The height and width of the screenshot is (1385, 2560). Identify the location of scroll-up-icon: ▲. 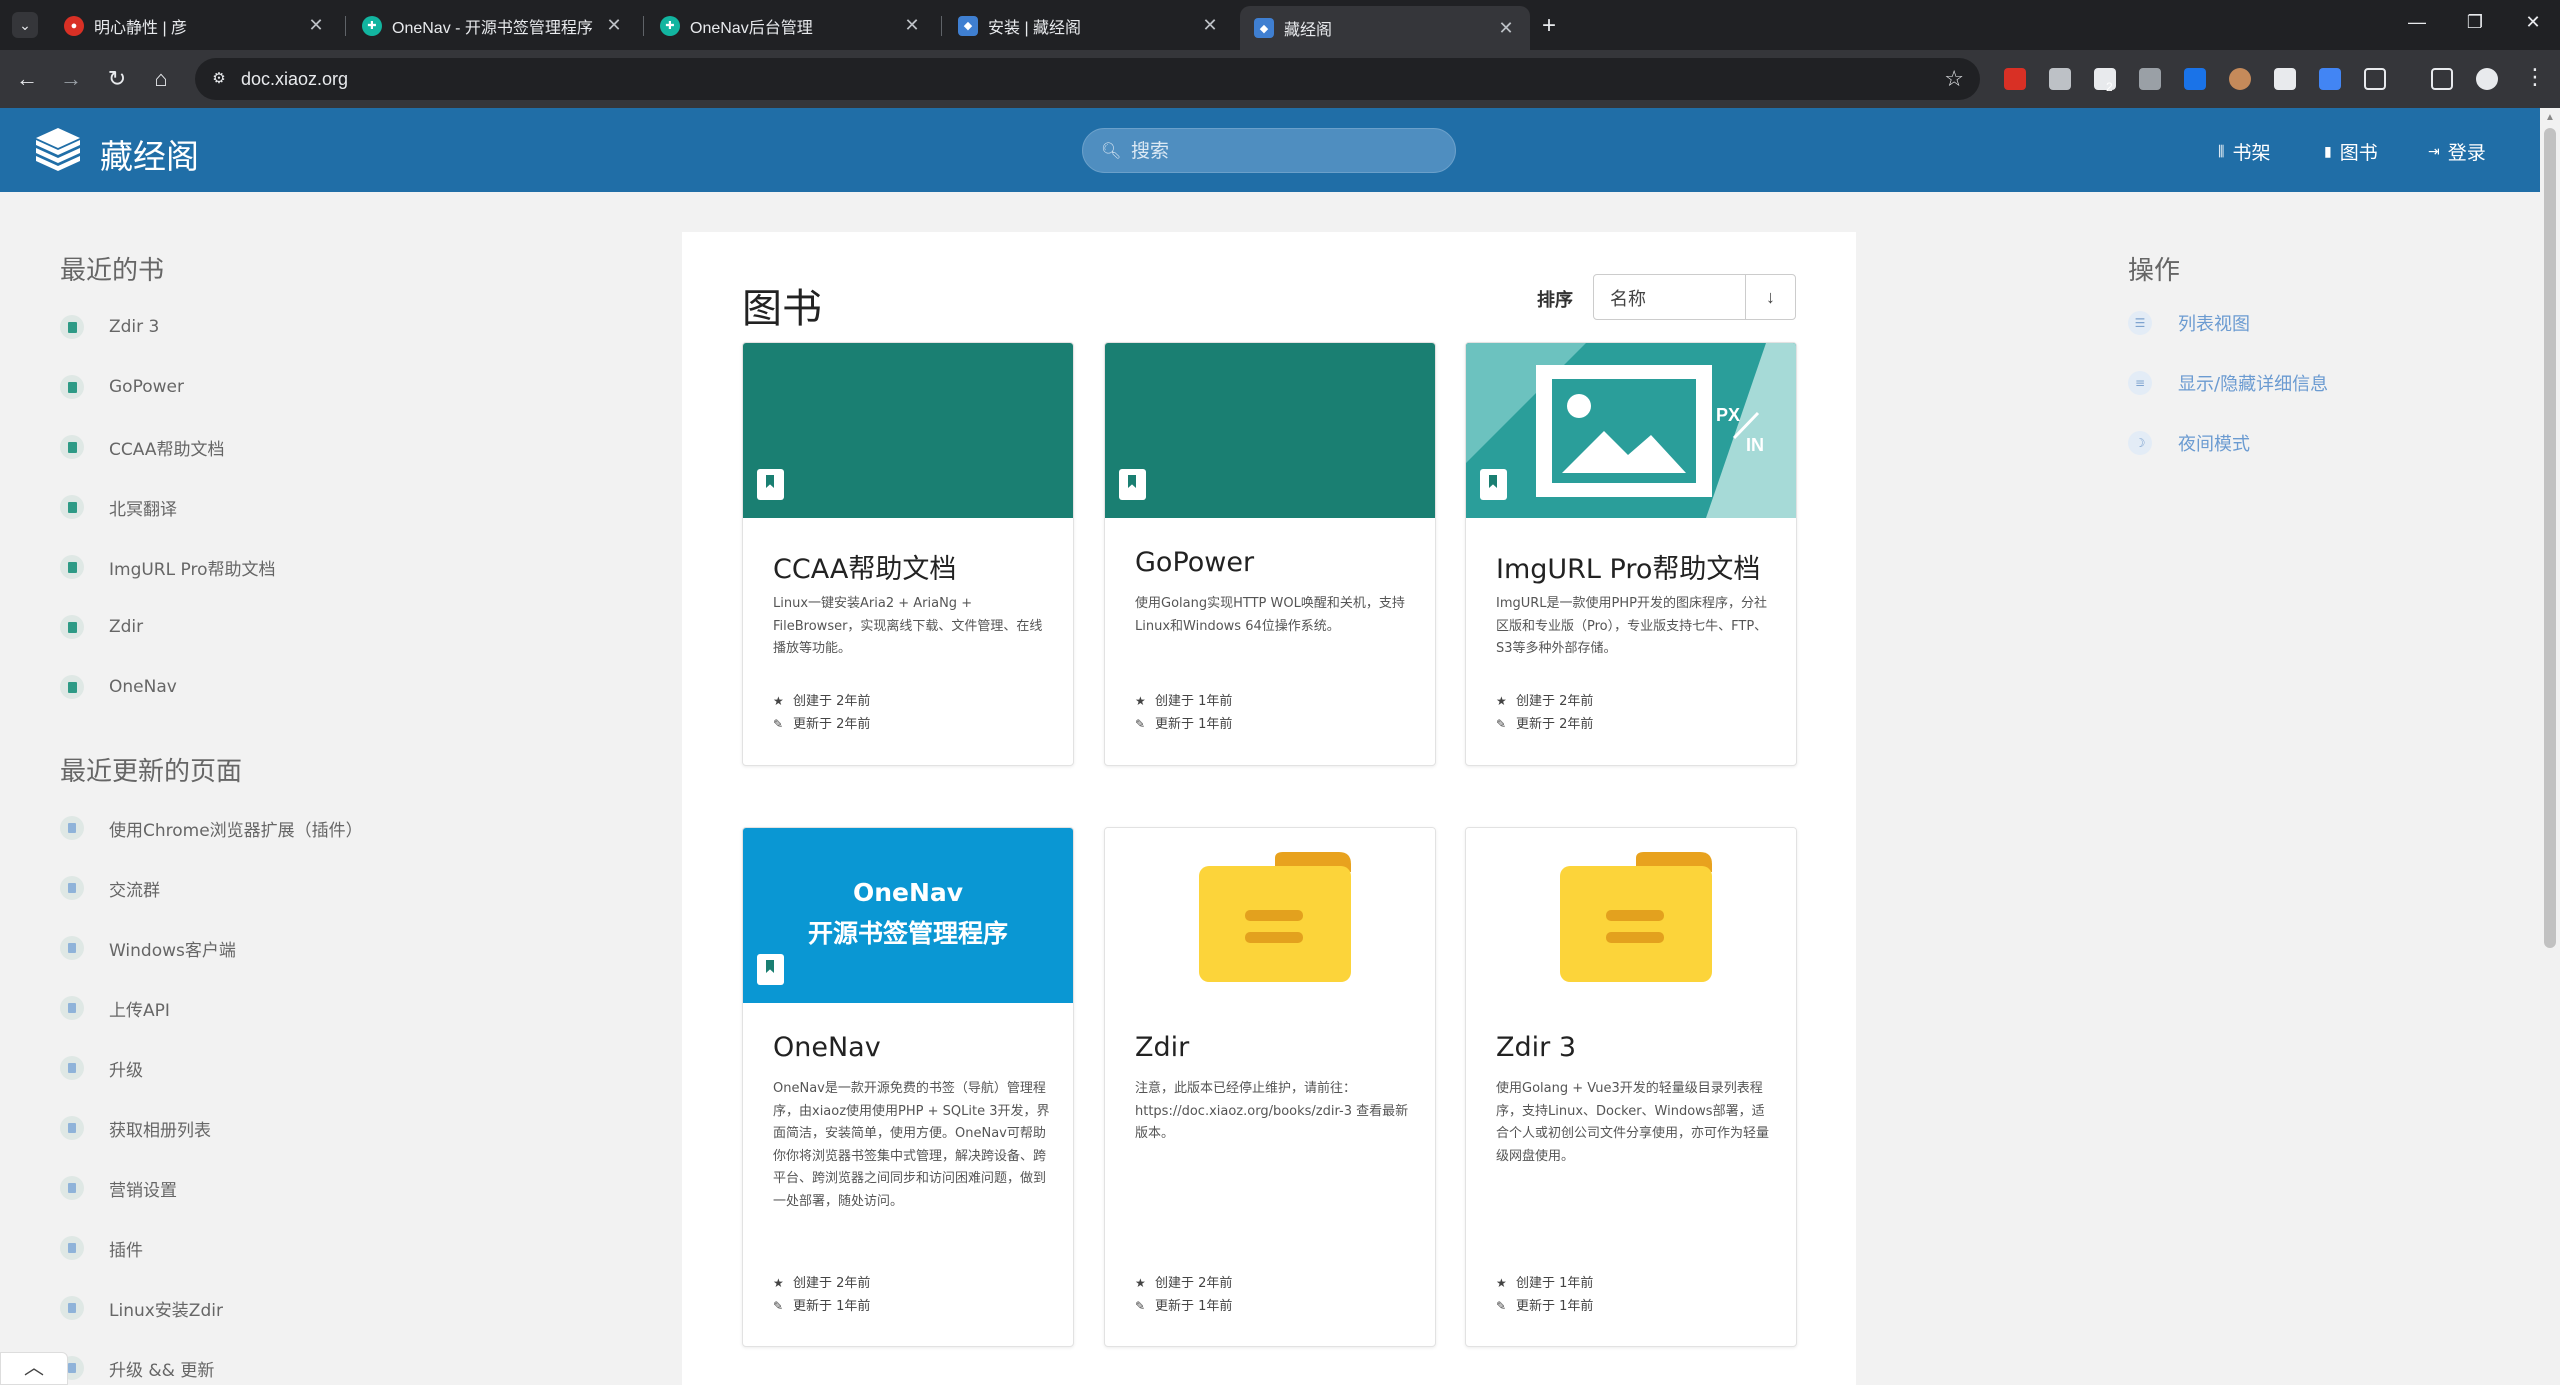
(2550, 117).